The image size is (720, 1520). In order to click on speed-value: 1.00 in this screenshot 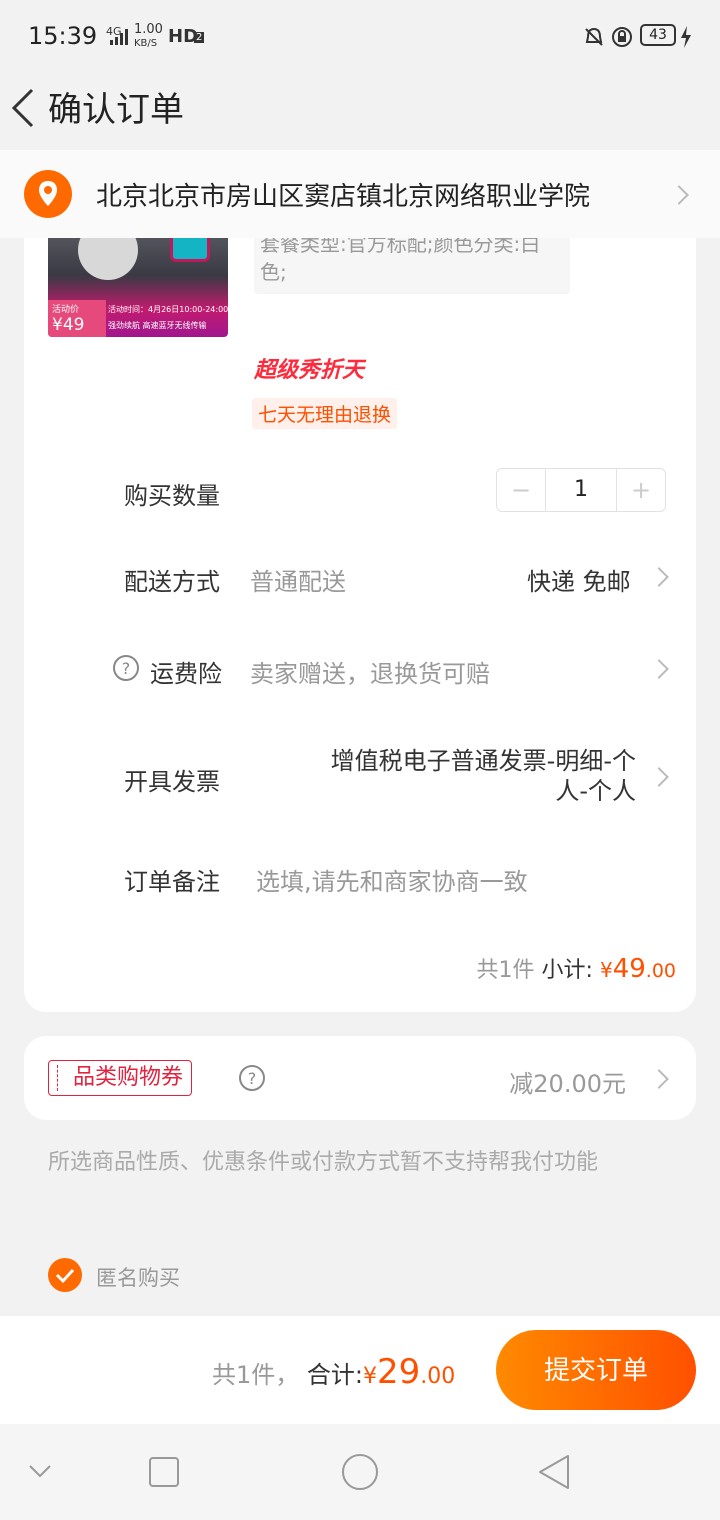, I will do `click(148, 29)`.